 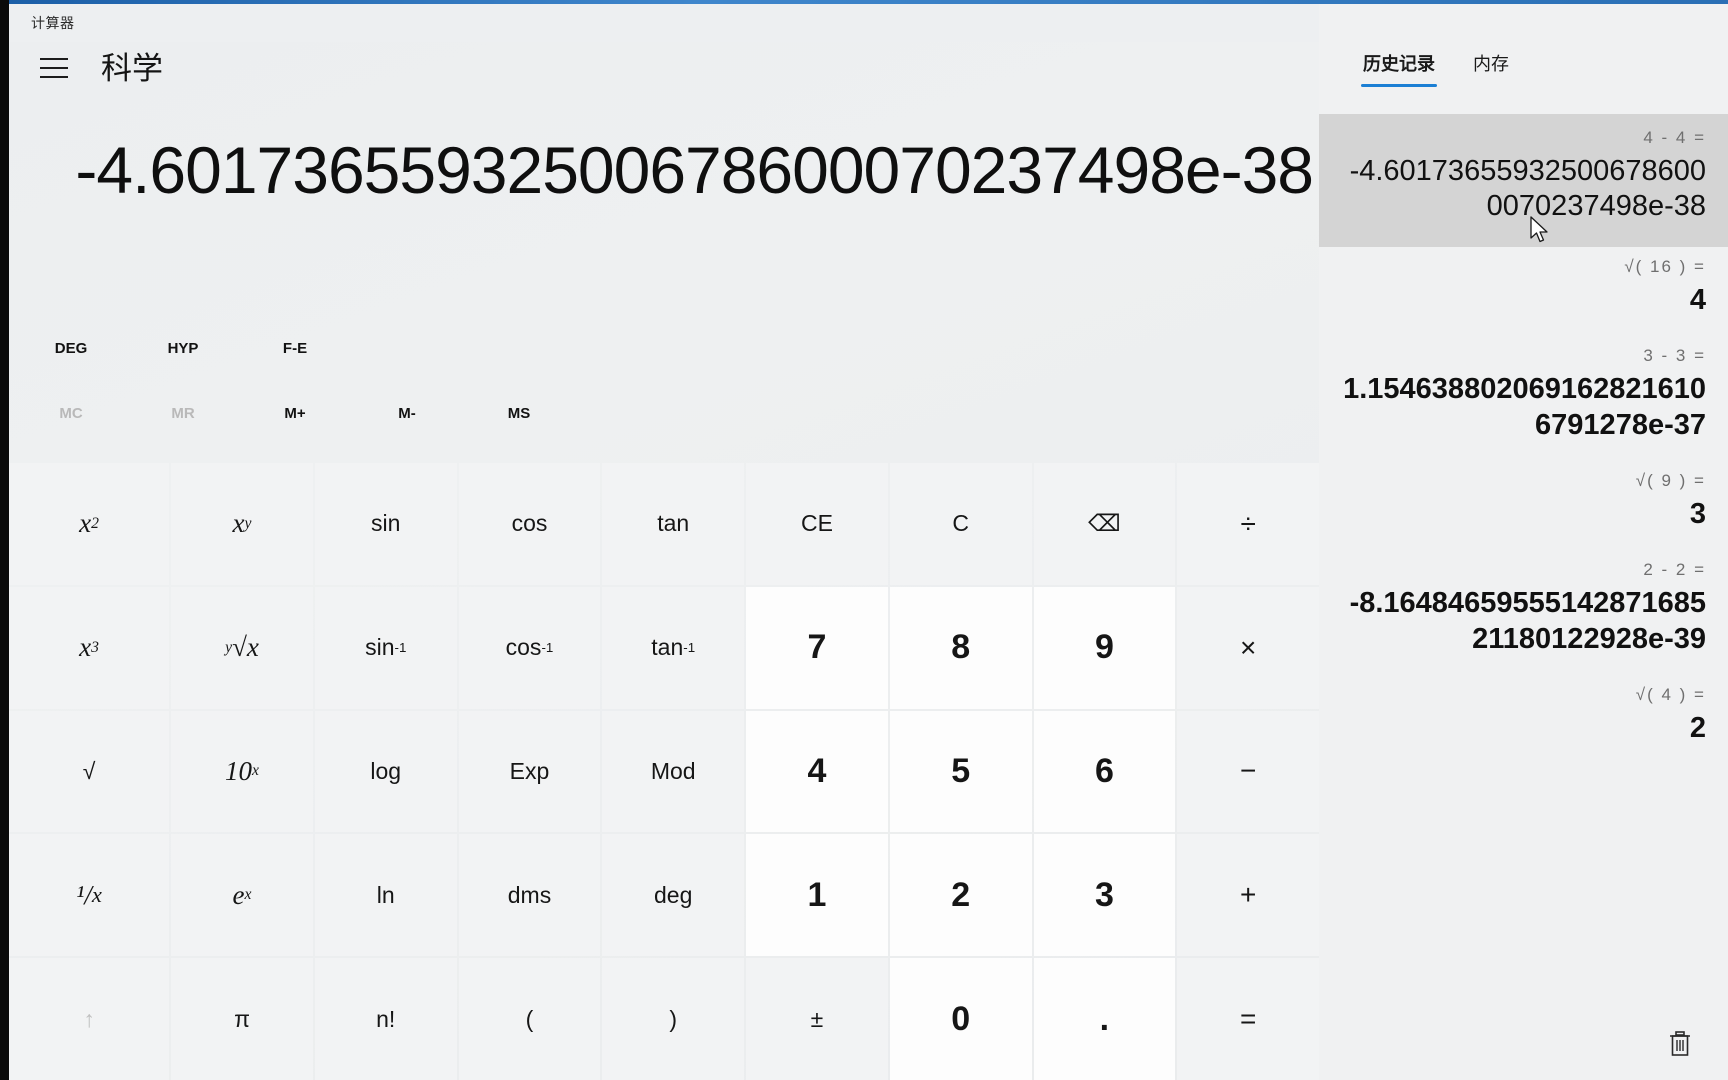 What do you see at coordinates (407, 413) in the screenshot?
I see `memory-m-: M-` at bounding box center [407, 413].